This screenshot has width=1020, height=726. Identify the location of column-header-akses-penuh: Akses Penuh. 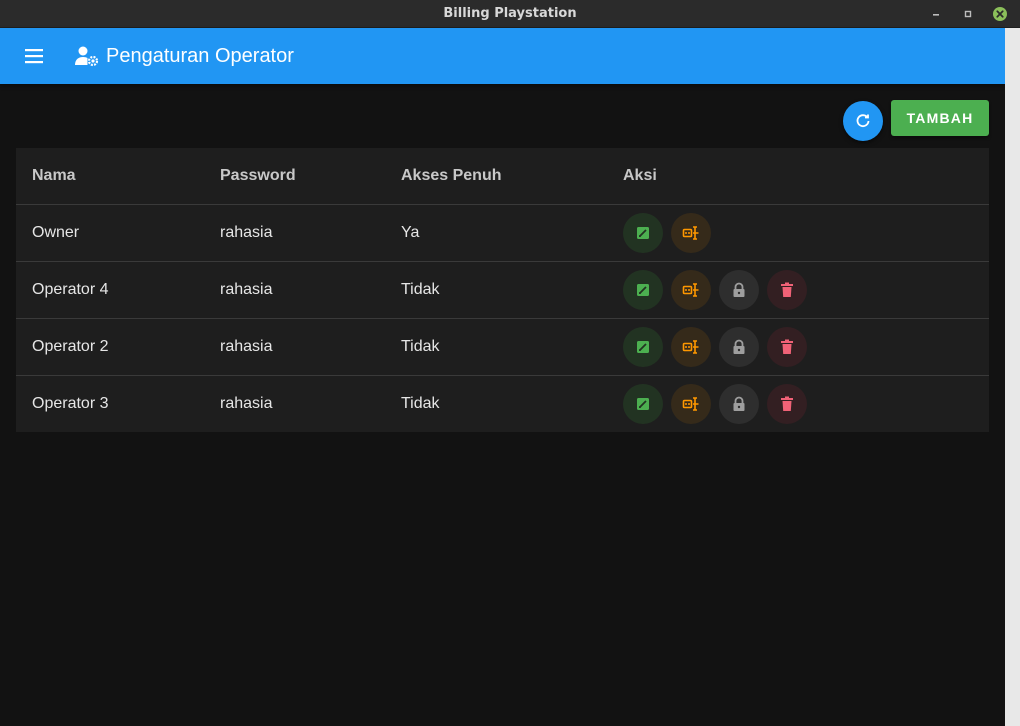
(496, 176).